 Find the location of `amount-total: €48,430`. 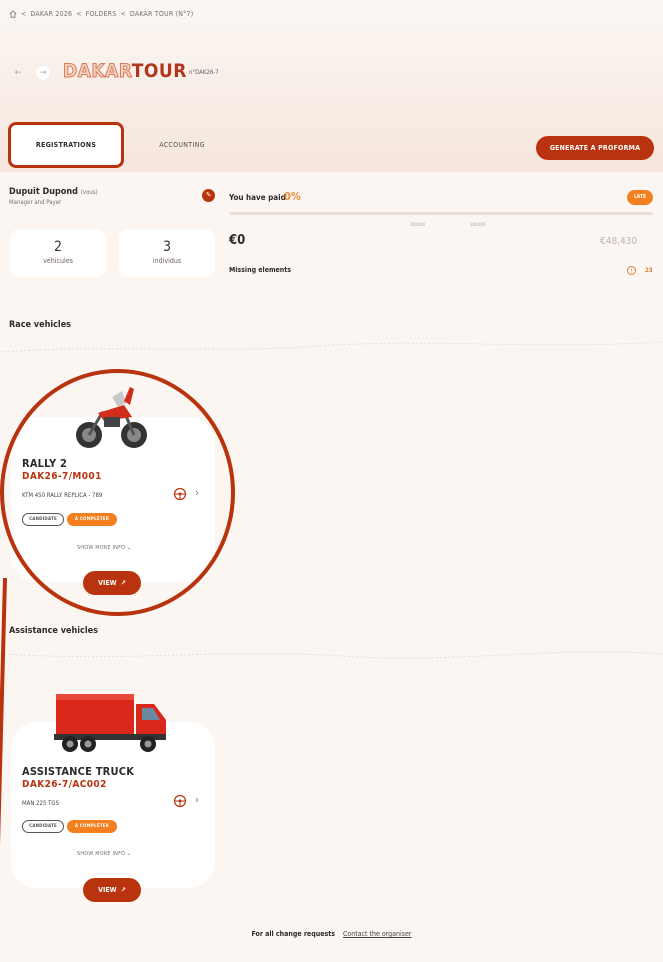

amount-total: €48,430 is located at coordinates (619, 241).